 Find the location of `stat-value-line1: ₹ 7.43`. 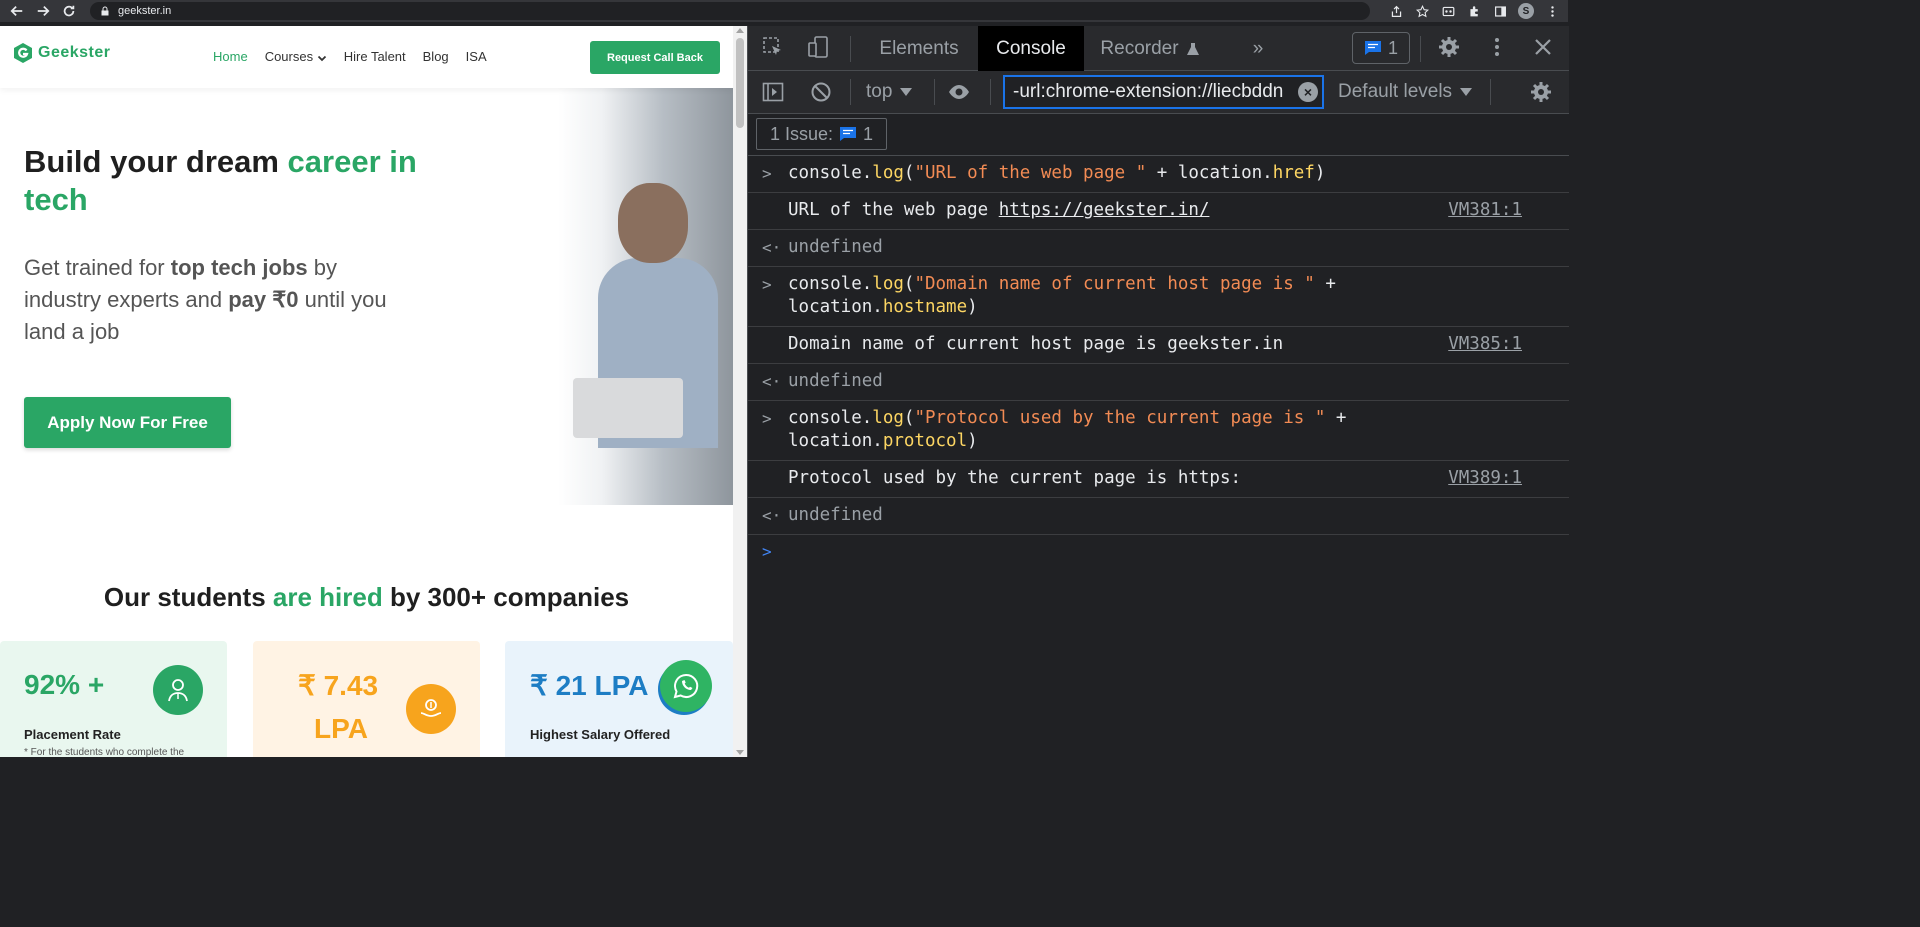

stat-value-line1: ₹ 7.43 is located at coordinates (338, 685).